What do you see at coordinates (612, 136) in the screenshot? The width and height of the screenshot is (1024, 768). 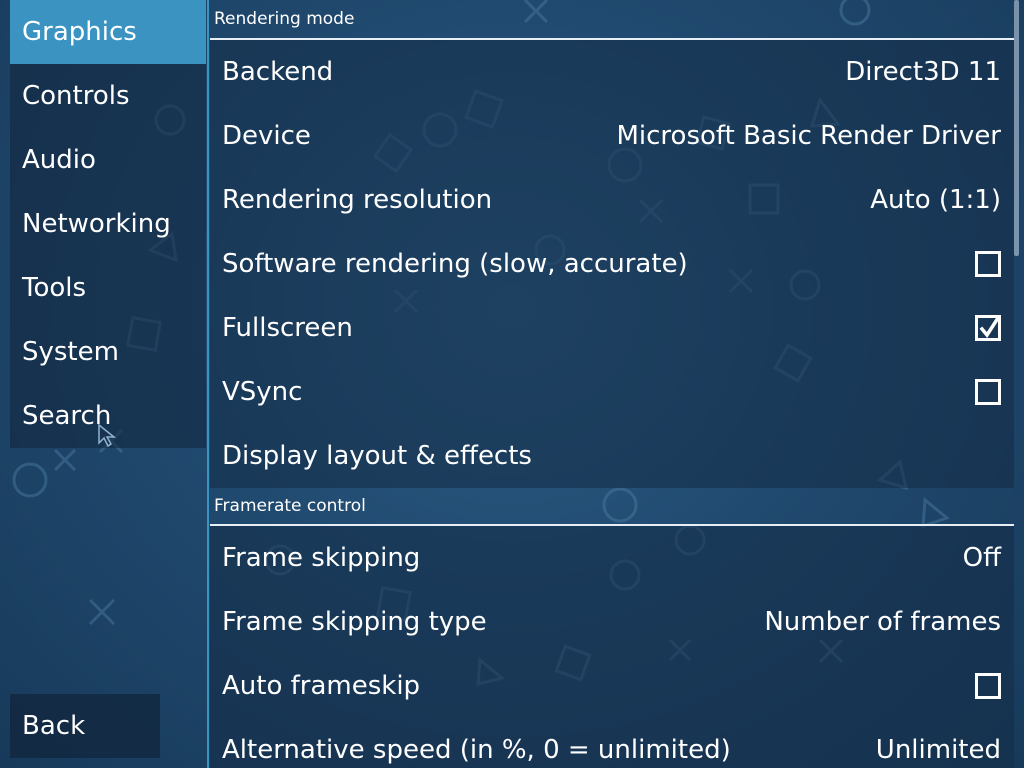 I see `setting-device: Device Microsoft Basic Render Driver` at bounding box center [612, 136].